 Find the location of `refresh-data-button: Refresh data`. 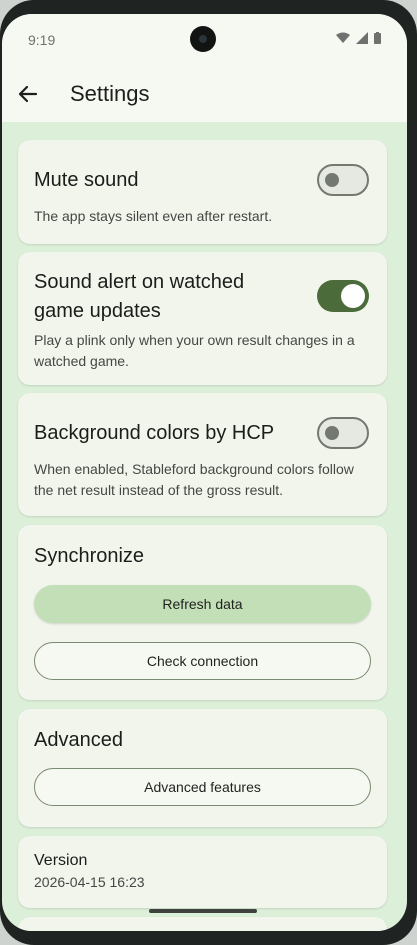

refresh-data-button: Refresh data is located at coordinates (202, 604).